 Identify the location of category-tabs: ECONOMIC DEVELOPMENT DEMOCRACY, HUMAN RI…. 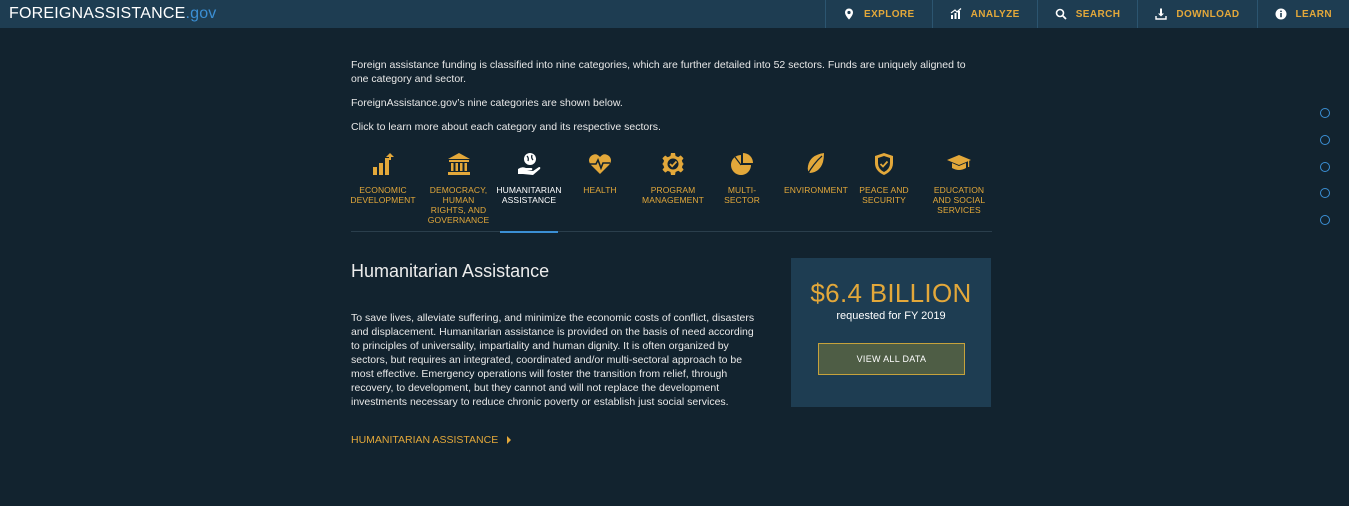
(671, 191).